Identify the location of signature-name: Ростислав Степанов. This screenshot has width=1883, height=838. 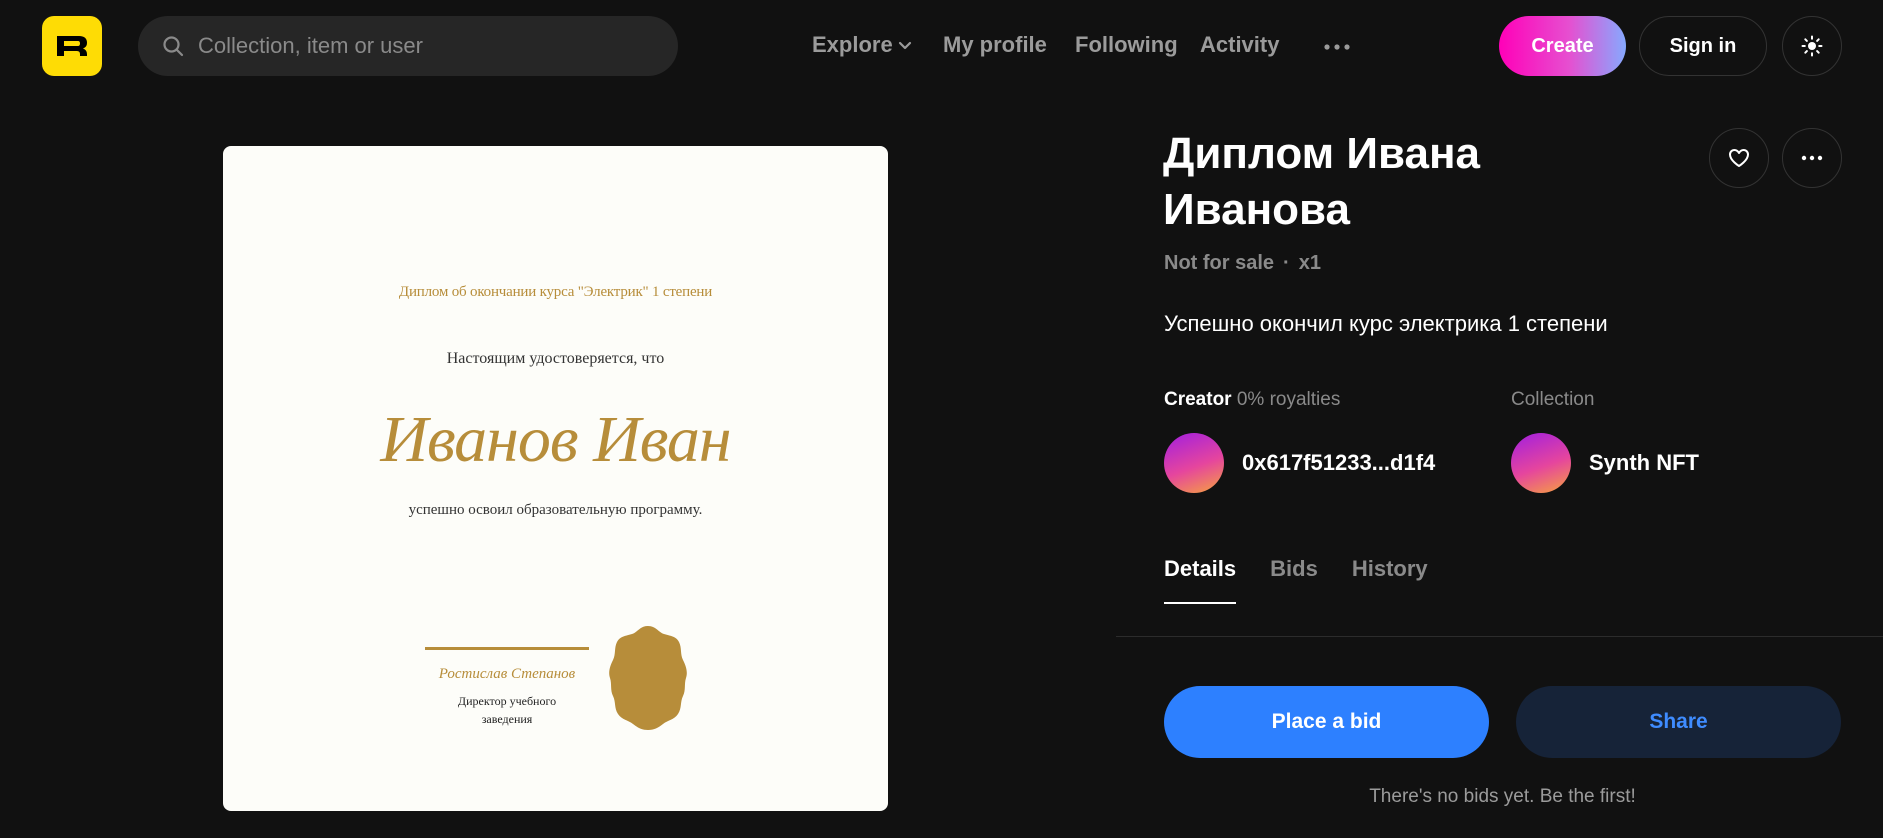
(507, 674).